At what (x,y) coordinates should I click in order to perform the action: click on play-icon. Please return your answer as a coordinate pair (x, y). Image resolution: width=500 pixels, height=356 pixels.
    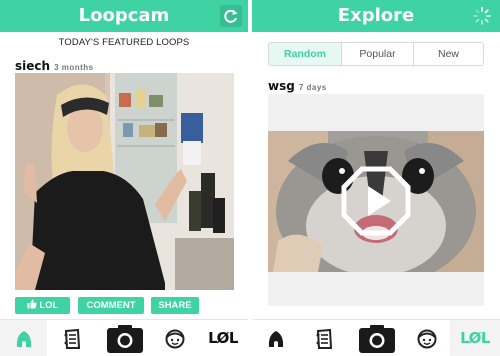
    Looking at the image, I should click on (376, 201).